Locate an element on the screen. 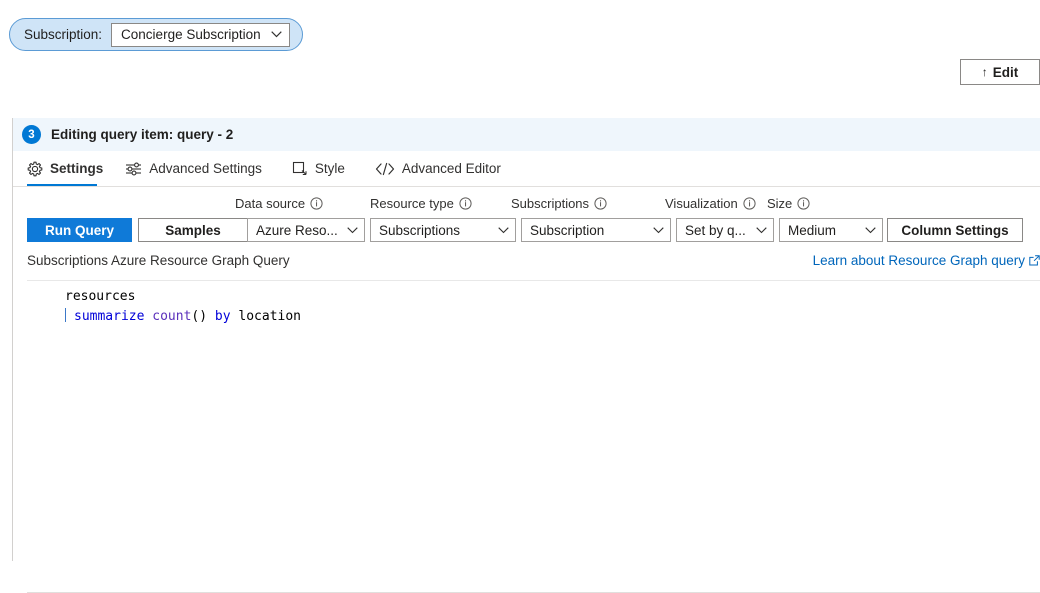 The height and width of the screenshot is (593, 1040). learn-resource-graph-link: Learn about Resource Graph query is located at coordinates (926, 260).